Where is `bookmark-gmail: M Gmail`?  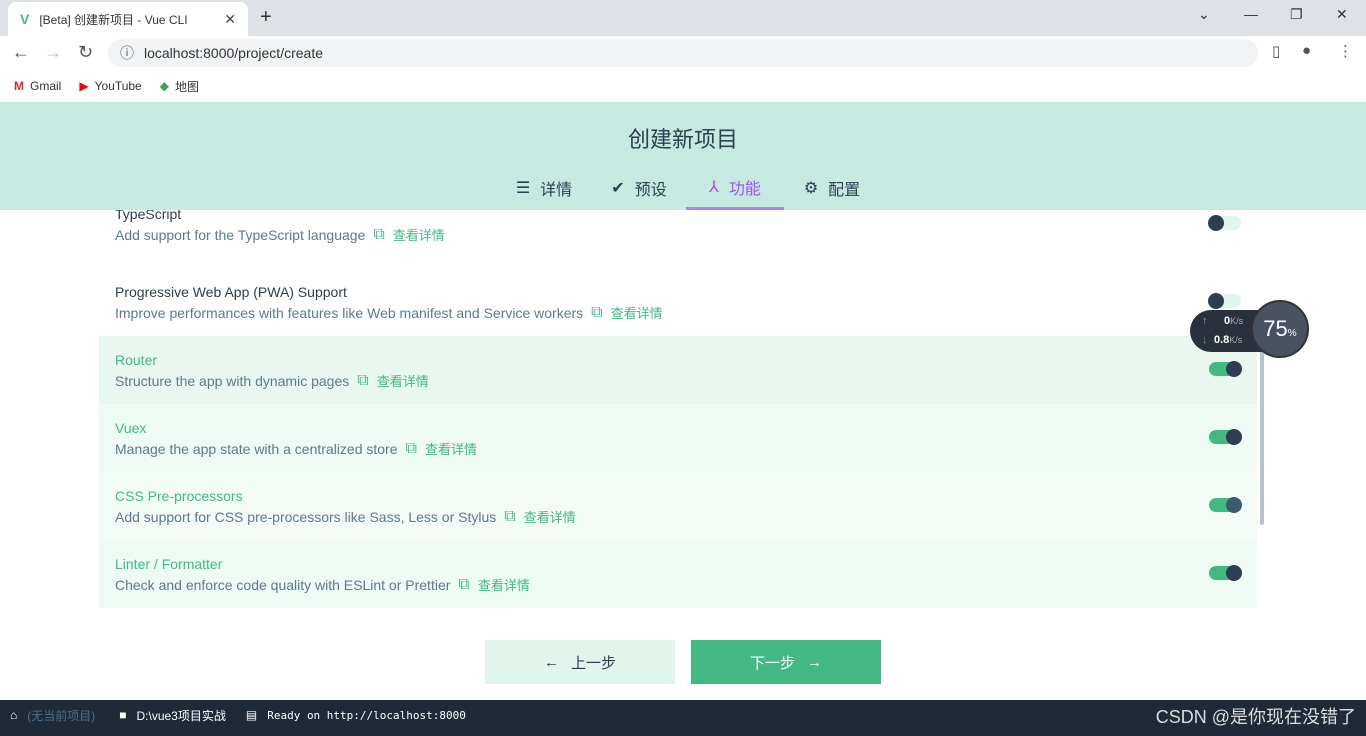
bookmark-gmail: M Gmail is located at coordinates (37, 86).